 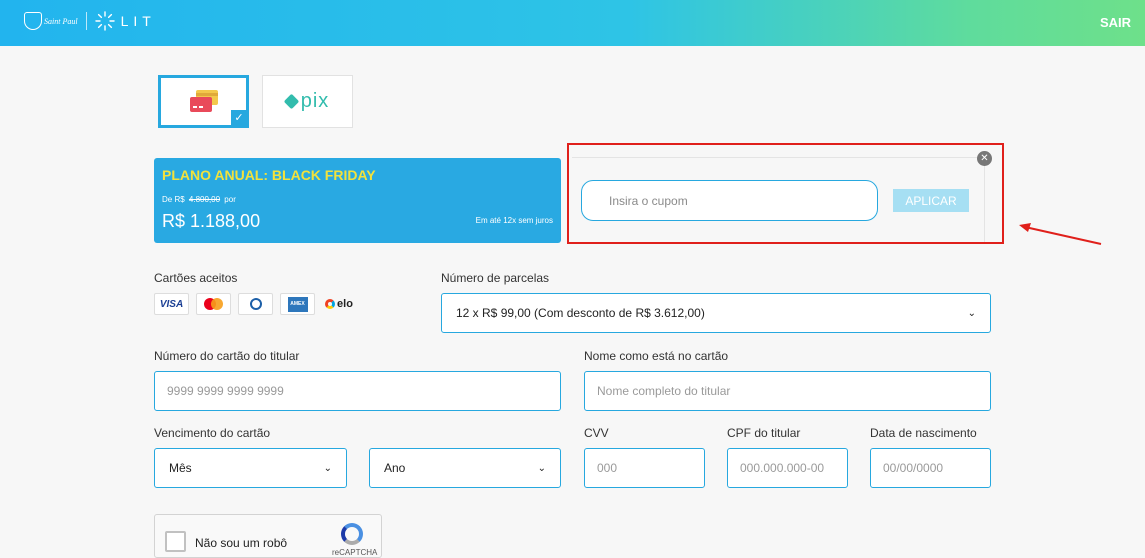 I want to click on credit-card-icon, so click(x=203, y=100).